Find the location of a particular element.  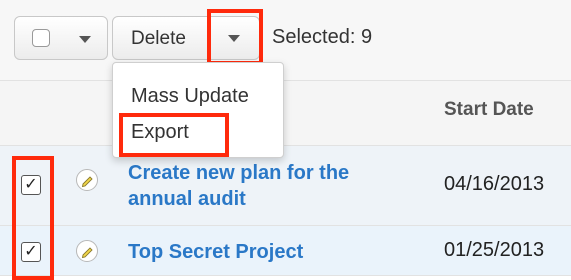

highlight-box-row-checkboxes is located at coordinates (33, 218).